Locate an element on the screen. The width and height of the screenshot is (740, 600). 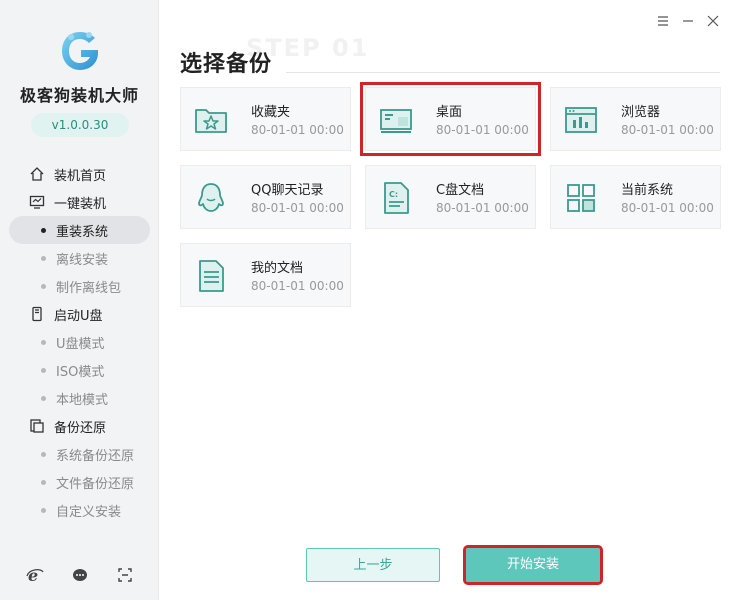
sidebar-item-label: ISO模式 is located at coordinates (80, 372).